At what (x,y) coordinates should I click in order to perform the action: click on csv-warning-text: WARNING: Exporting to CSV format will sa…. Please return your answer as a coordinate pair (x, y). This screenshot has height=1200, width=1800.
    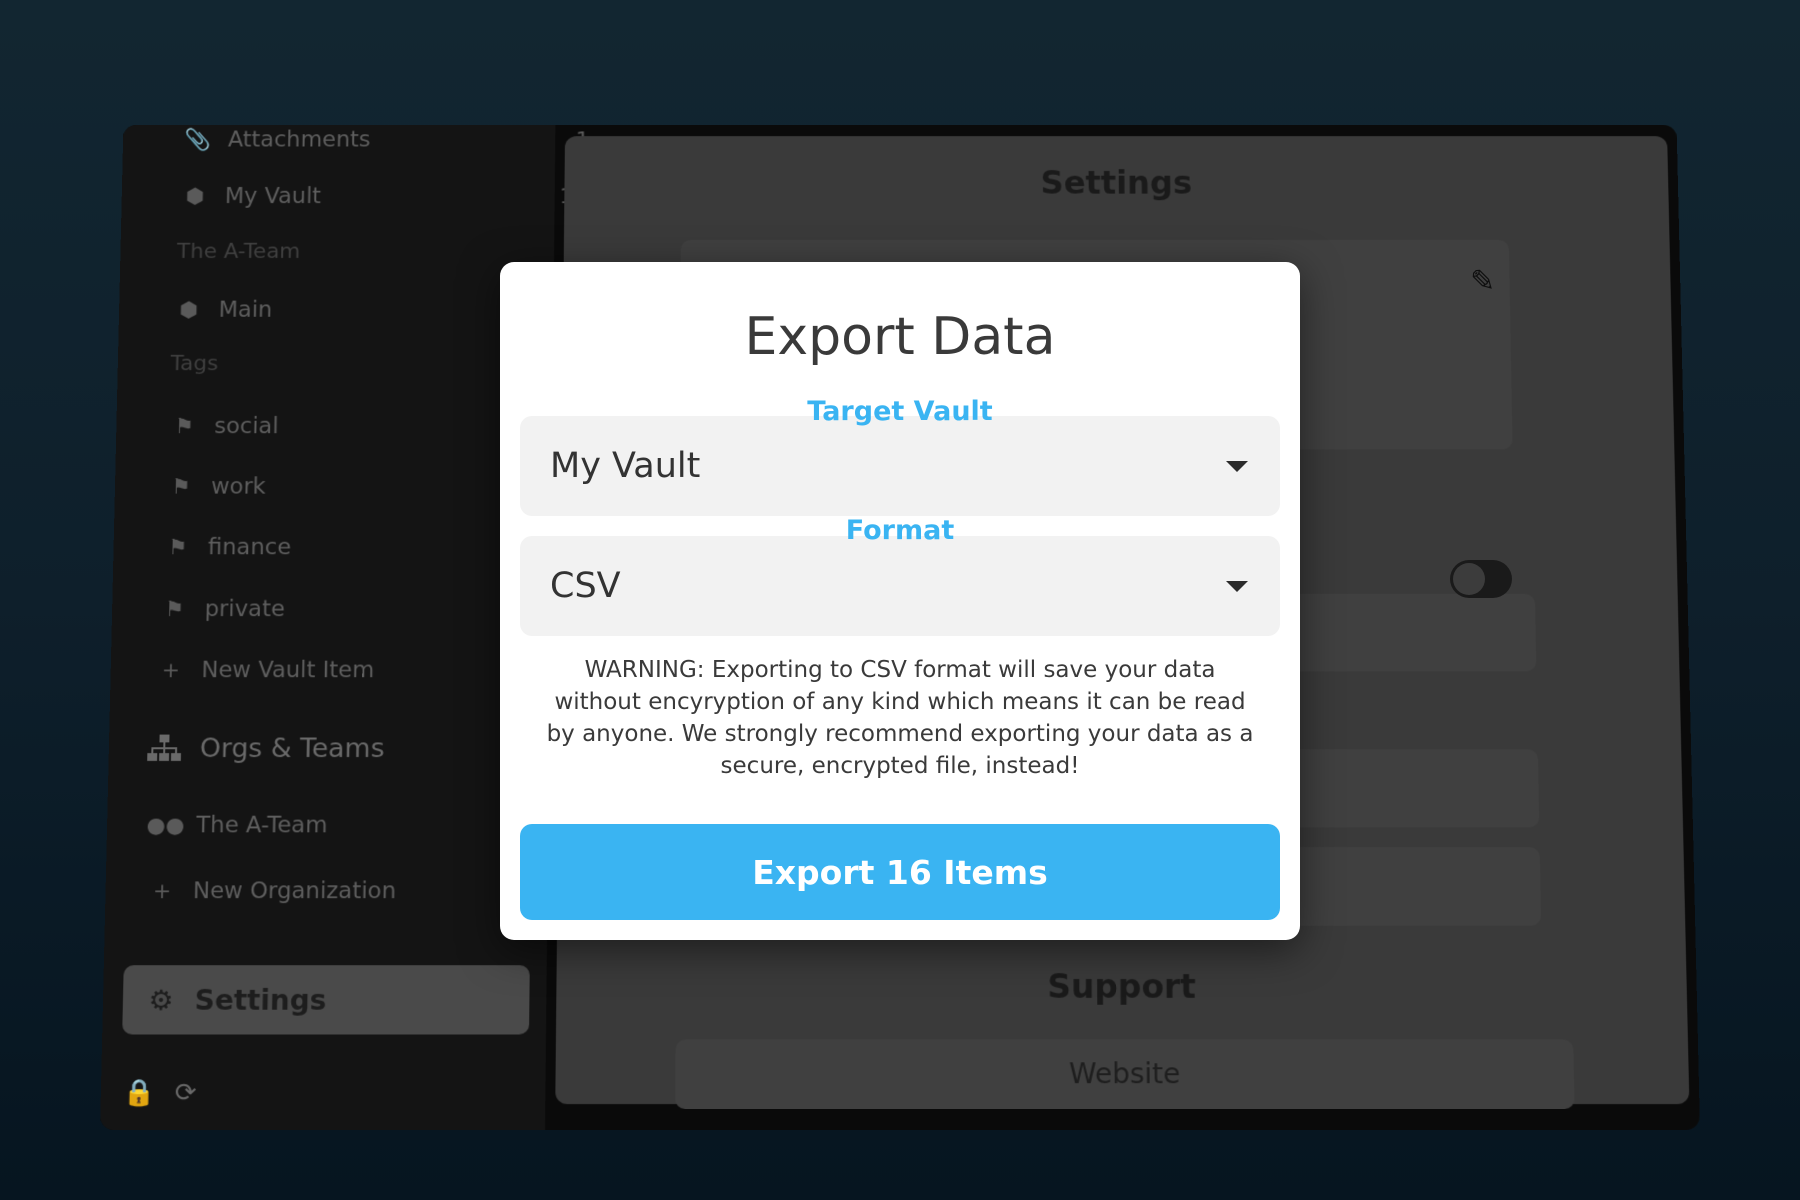
    Looking at the image, I should click on (900, 718).